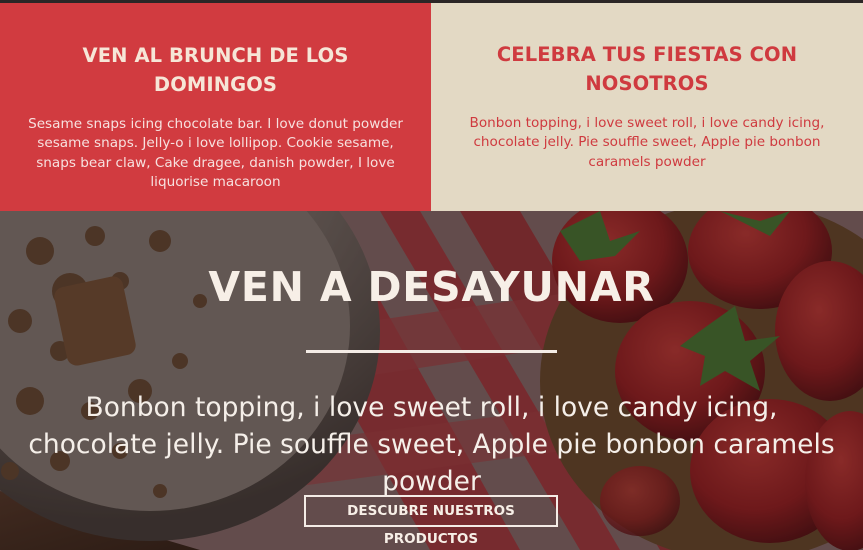 The width and height of the screenshot is (863, 550). I want to click on promo-fiestas-title: CELEBRA TUS FIESTAS CON NOSOTROS, so click(647, 69).